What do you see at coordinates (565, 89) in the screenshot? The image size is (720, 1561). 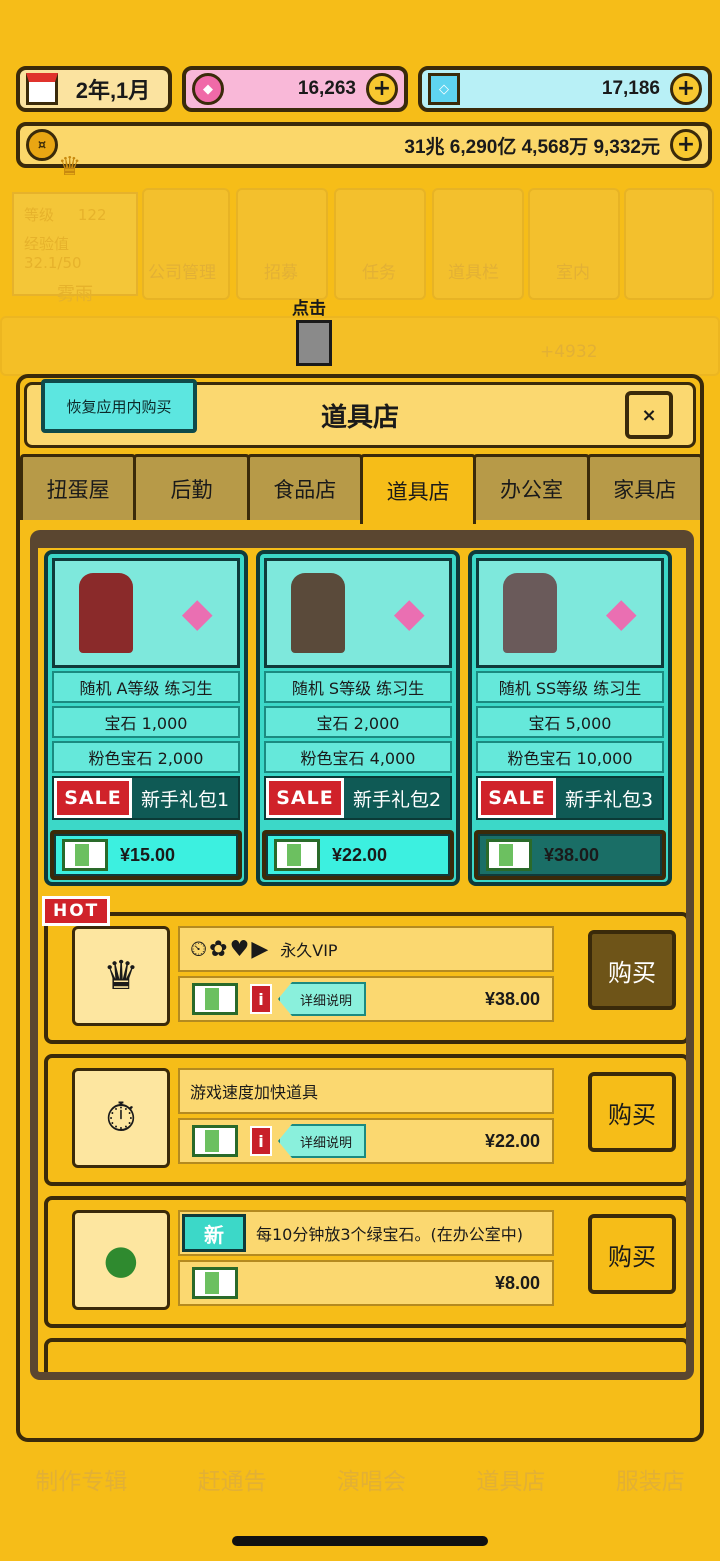 I see `gem-bar: ◇ 17,186 +` at bounding box center [565, 89].